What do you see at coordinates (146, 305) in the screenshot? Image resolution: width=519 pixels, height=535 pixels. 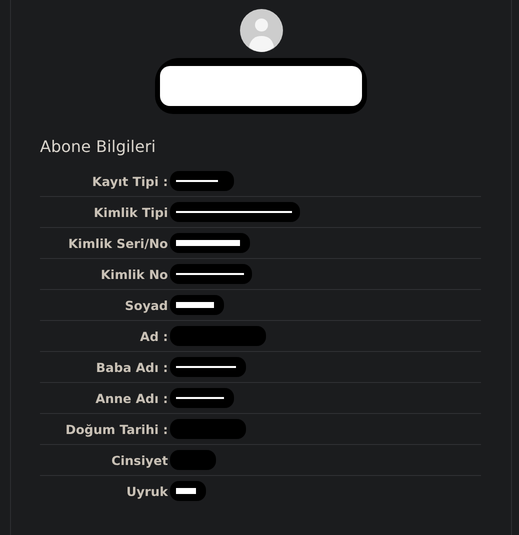 I see `field-label: Soyad` at bounding box center [146, 305].